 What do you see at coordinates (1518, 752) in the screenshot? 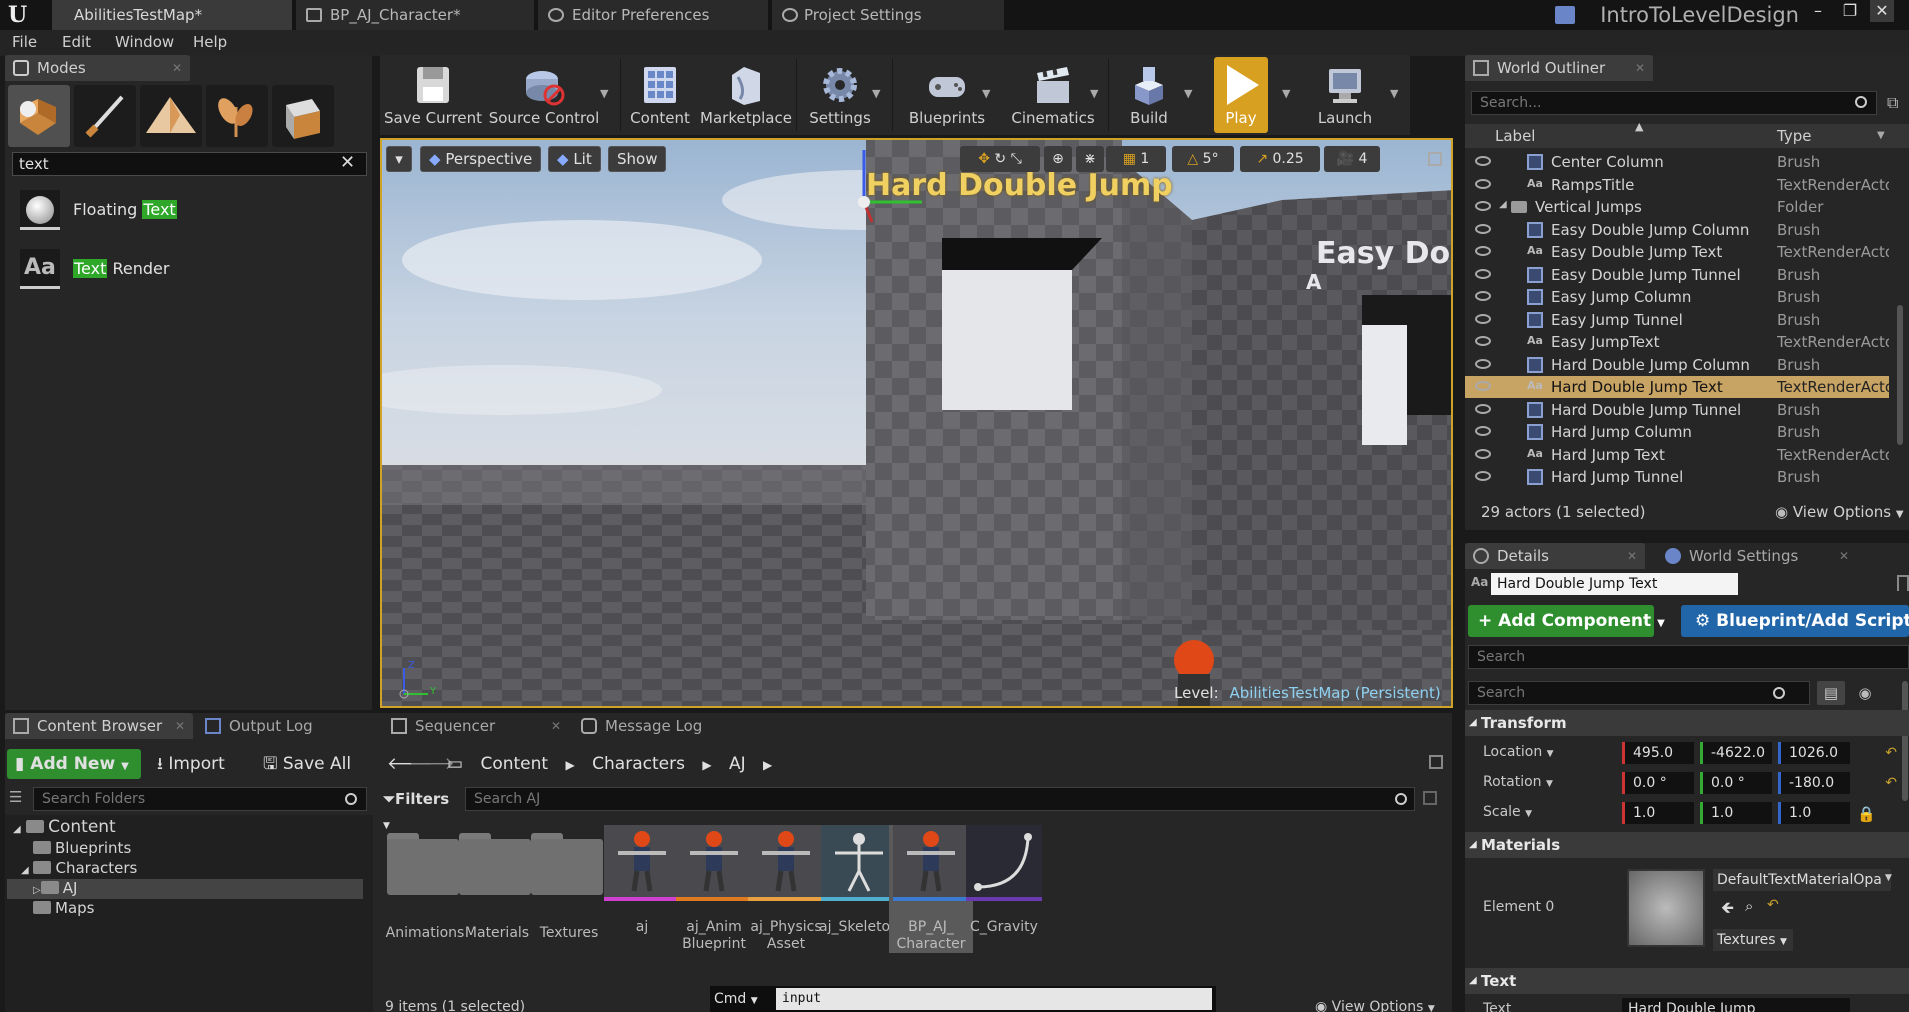
I see `location-label: Location ▼` at bounding box center [1518, 752].